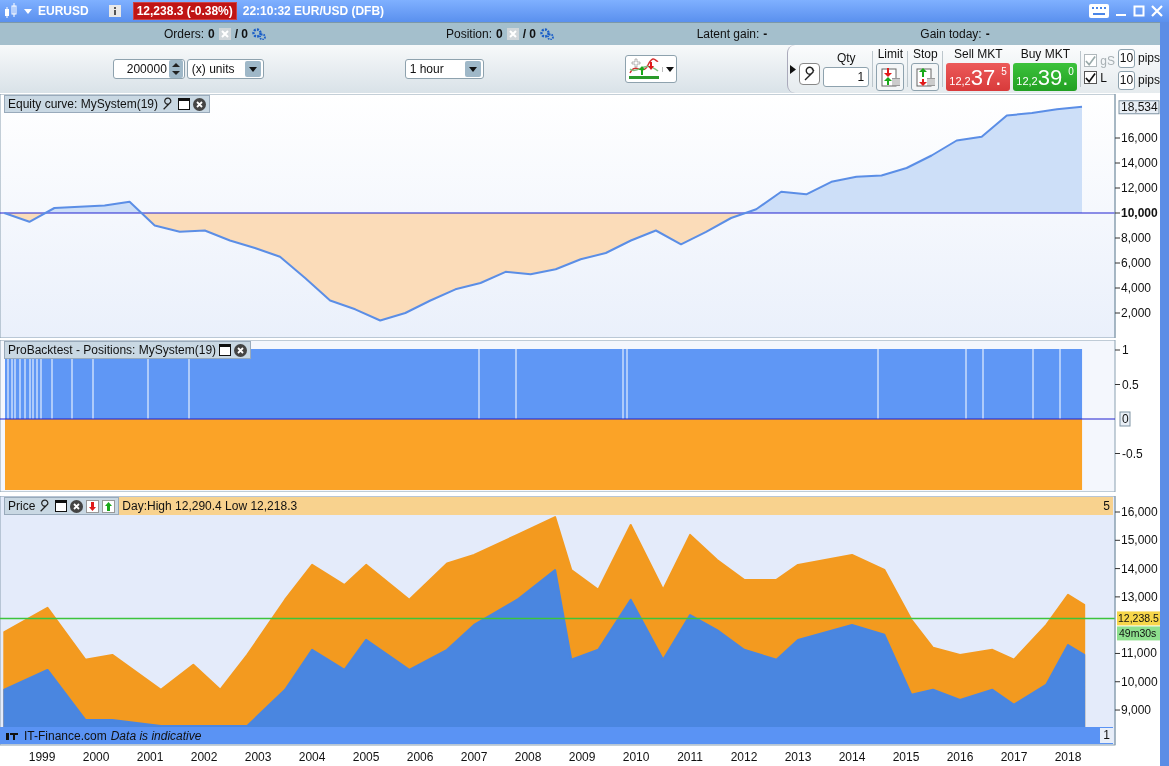 Image resolution: width=1169 pixels, height=766 pixels. Describe the element at coordinates (225, 69) in the screenshot. I see `unit-dropdown: (x) units` at that location.